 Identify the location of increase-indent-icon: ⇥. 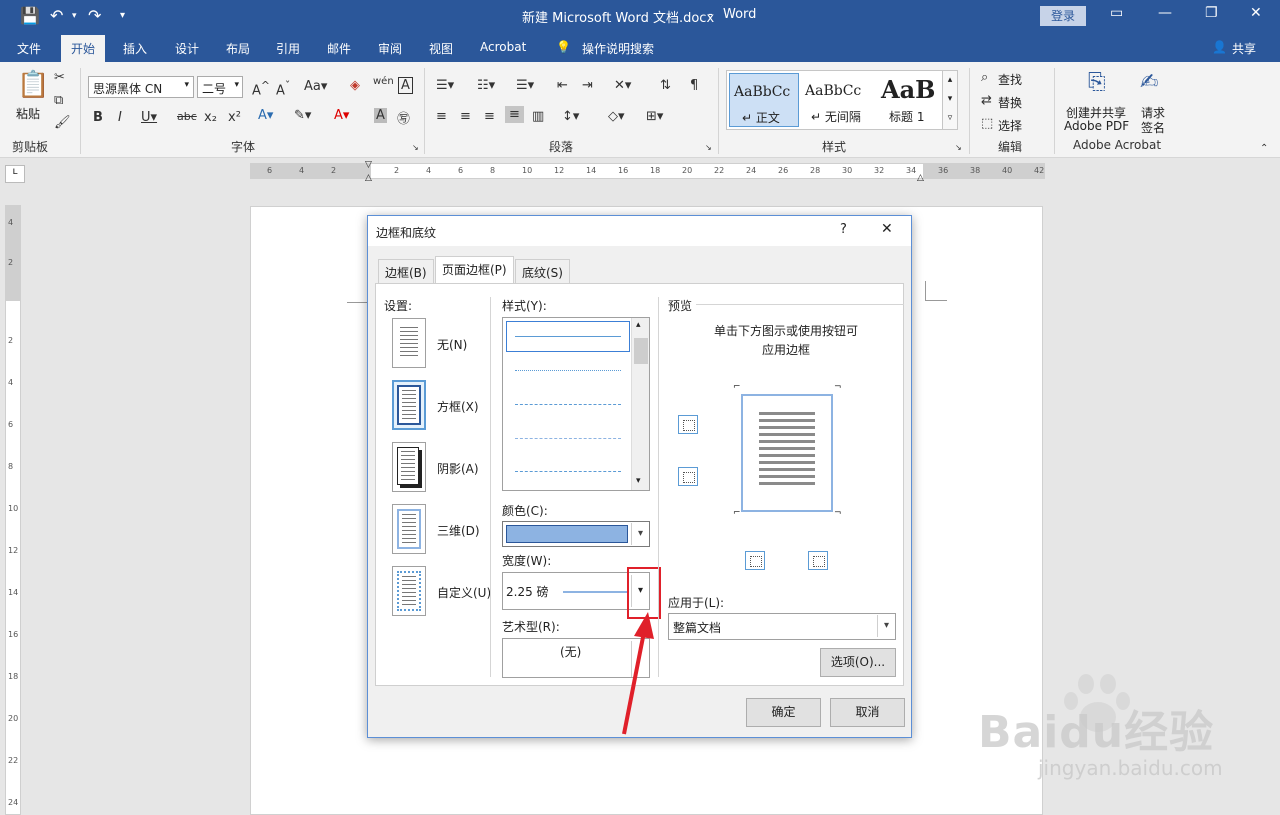
(587, 85).